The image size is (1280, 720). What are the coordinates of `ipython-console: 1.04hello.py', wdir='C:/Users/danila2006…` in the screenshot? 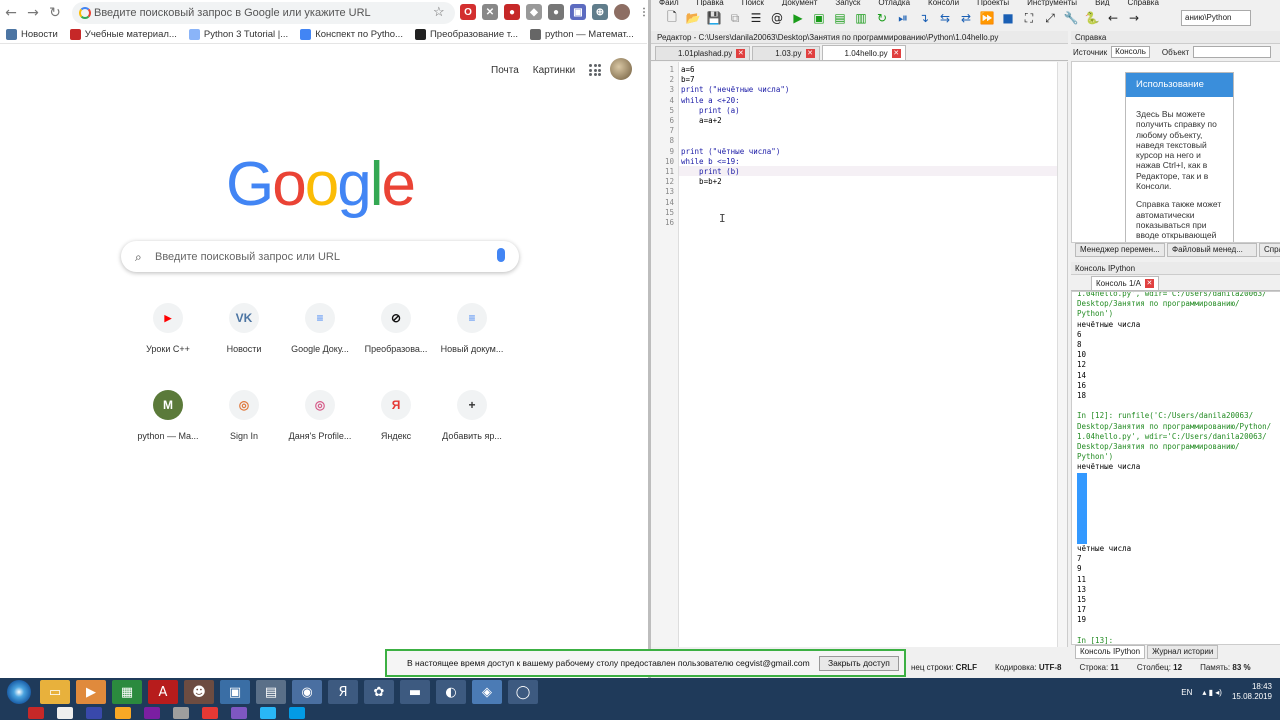 It's located at (1175, 468).